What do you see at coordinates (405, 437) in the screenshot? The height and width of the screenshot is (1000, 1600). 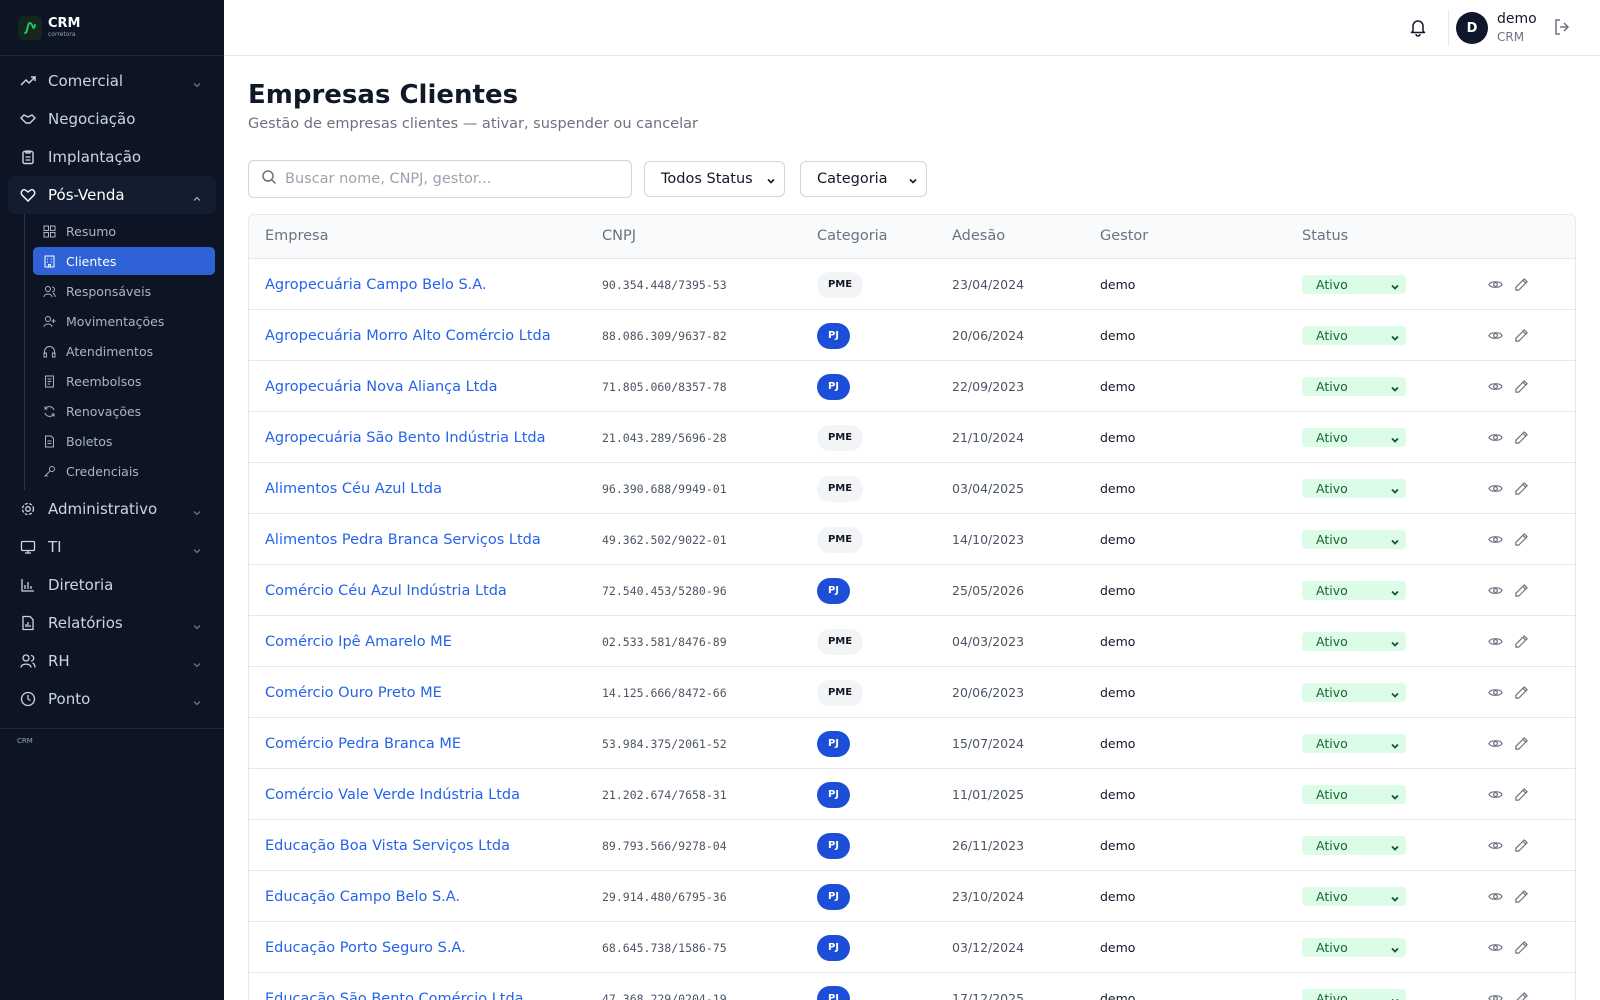 I see `company-name-link: Agropecuária São Bento Indústria Ltda` at bounding box center [405, 437].